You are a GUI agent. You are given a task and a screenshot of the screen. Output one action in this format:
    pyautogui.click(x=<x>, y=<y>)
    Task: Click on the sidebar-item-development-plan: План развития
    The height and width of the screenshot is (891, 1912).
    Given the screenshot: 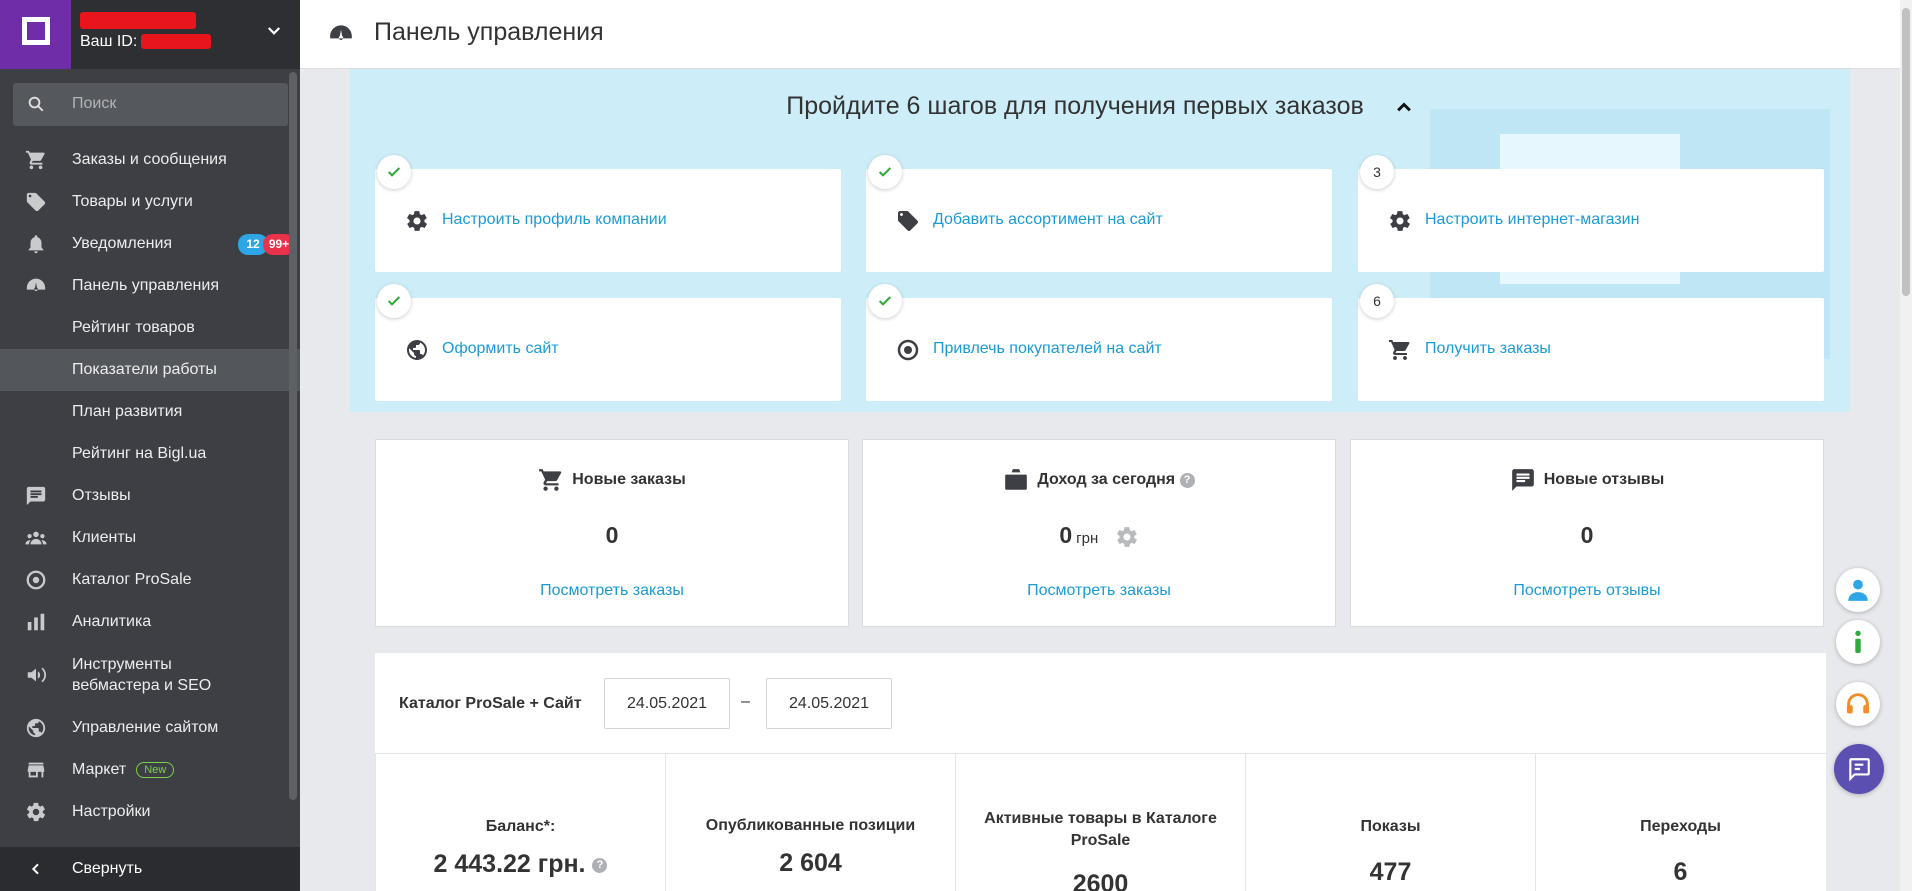 What is the action you would take?
    pyautogui.click(x=150, y=412)
    